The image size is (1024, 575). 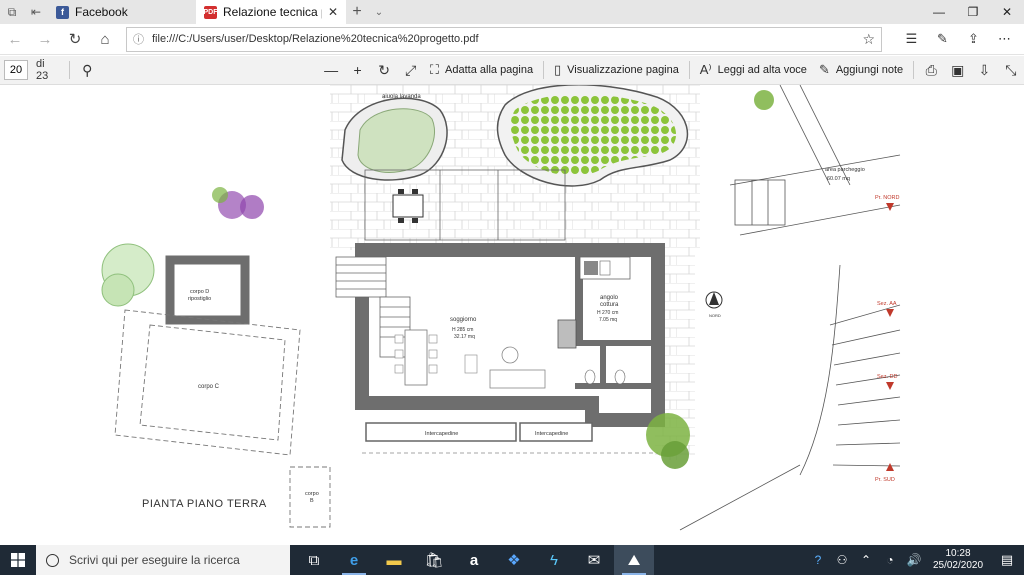 What do you see at coordinates (958, 553) in the screenshot?
I see `clock-time: 10:28` at bounding box center [958, 553].